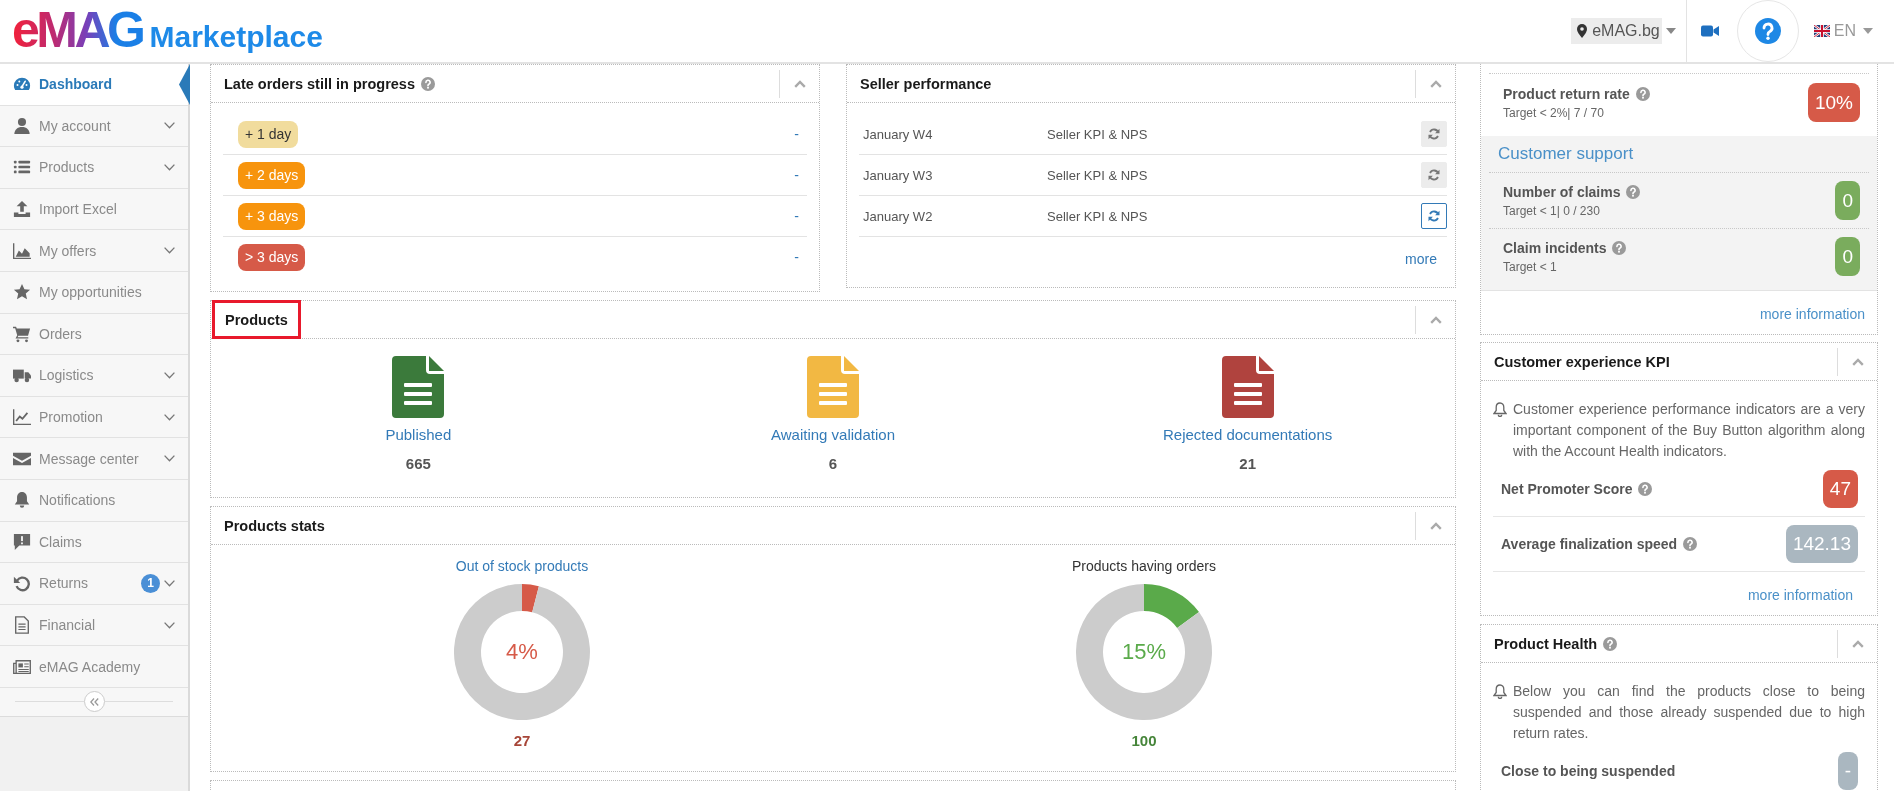  Describe the element at coordinates (898, 134) in the screenshot. I see `report-period: January W4` at that location.